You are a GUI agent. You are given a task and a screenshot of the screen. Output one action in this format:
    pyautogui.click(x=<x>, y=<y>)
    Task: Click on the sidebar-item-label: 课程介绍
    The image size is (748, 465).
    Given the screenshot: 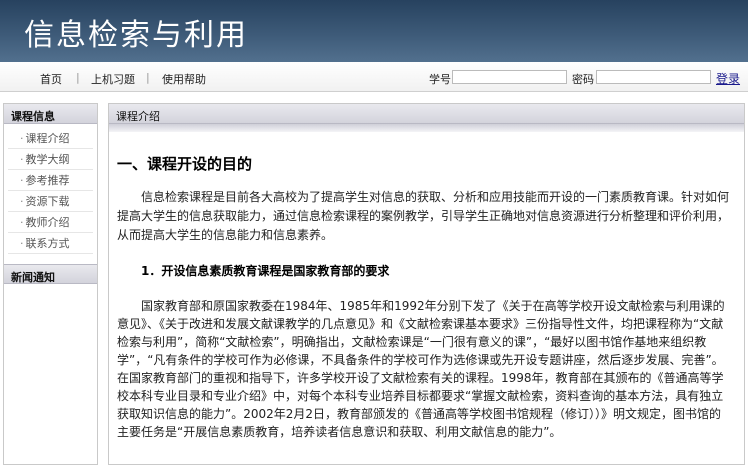 What is the action you would take?
    pyautogui.click(x=47, y=138)
    